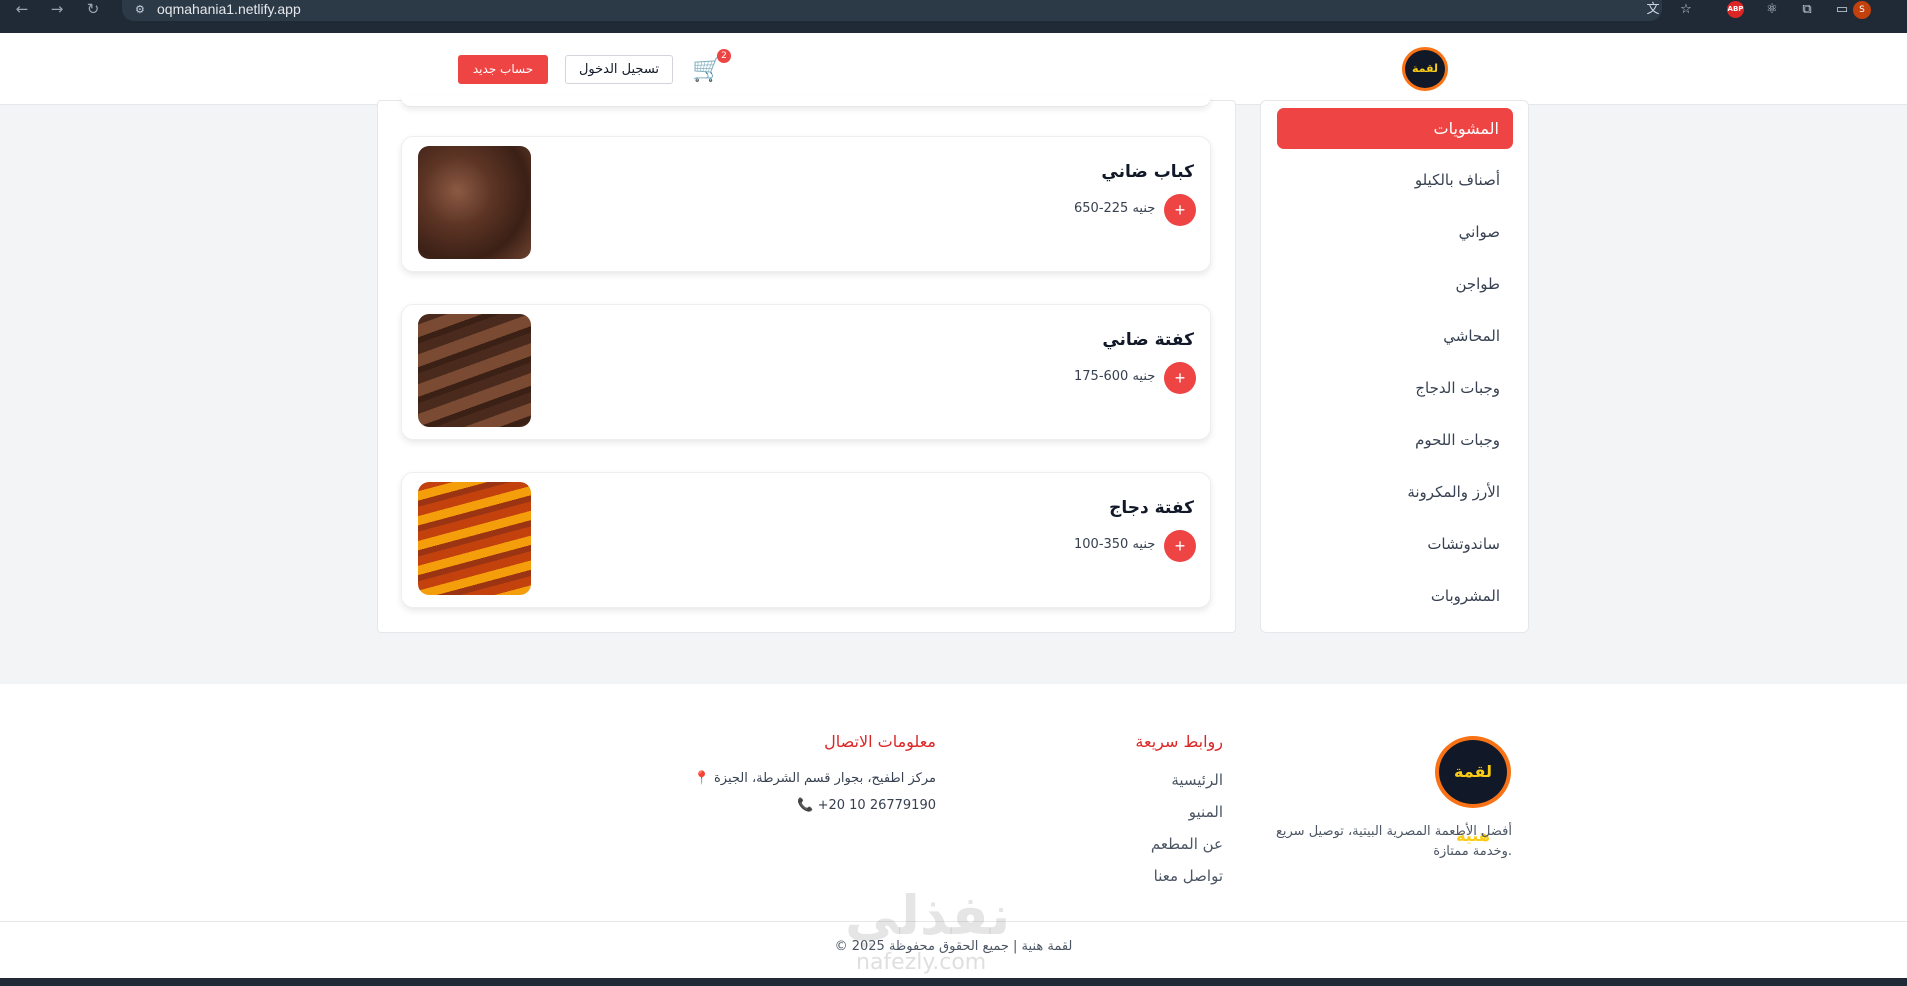  What do you see at coordinates (1735, 9) in the screenshot?
I see `adblock-icon: ABP` at bounding box center [1735, 9].